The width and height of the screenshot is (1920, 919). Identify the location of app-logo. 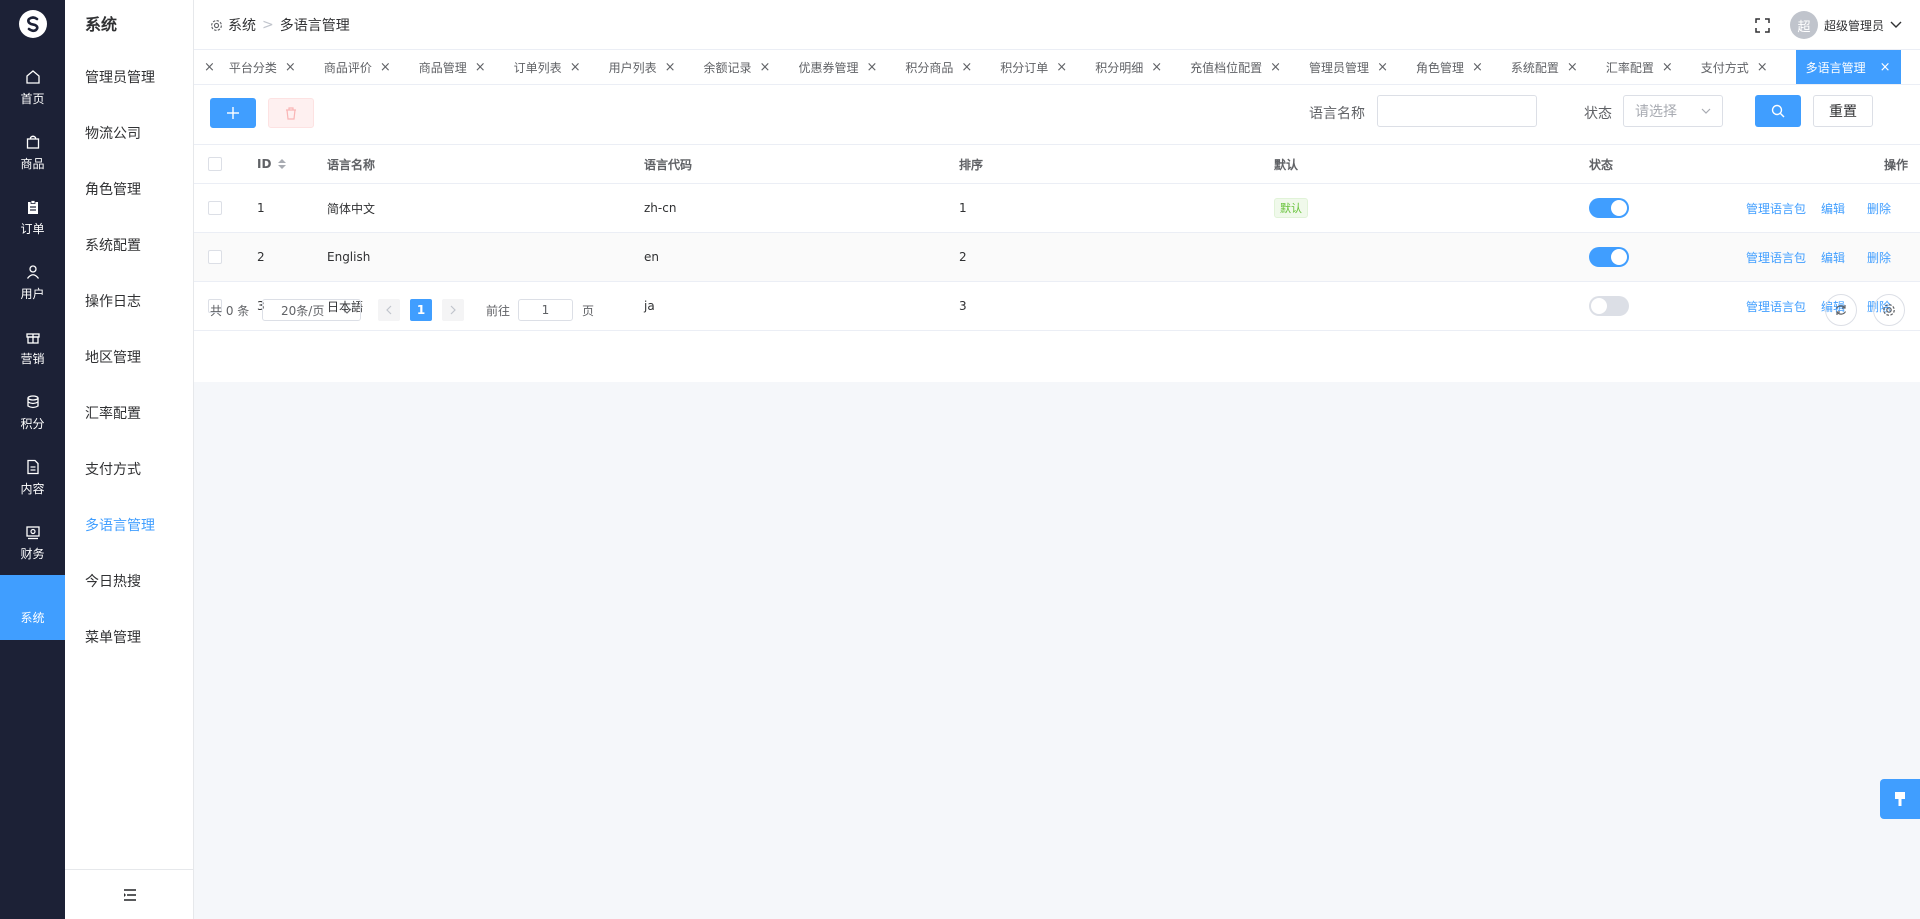
(33, 24).